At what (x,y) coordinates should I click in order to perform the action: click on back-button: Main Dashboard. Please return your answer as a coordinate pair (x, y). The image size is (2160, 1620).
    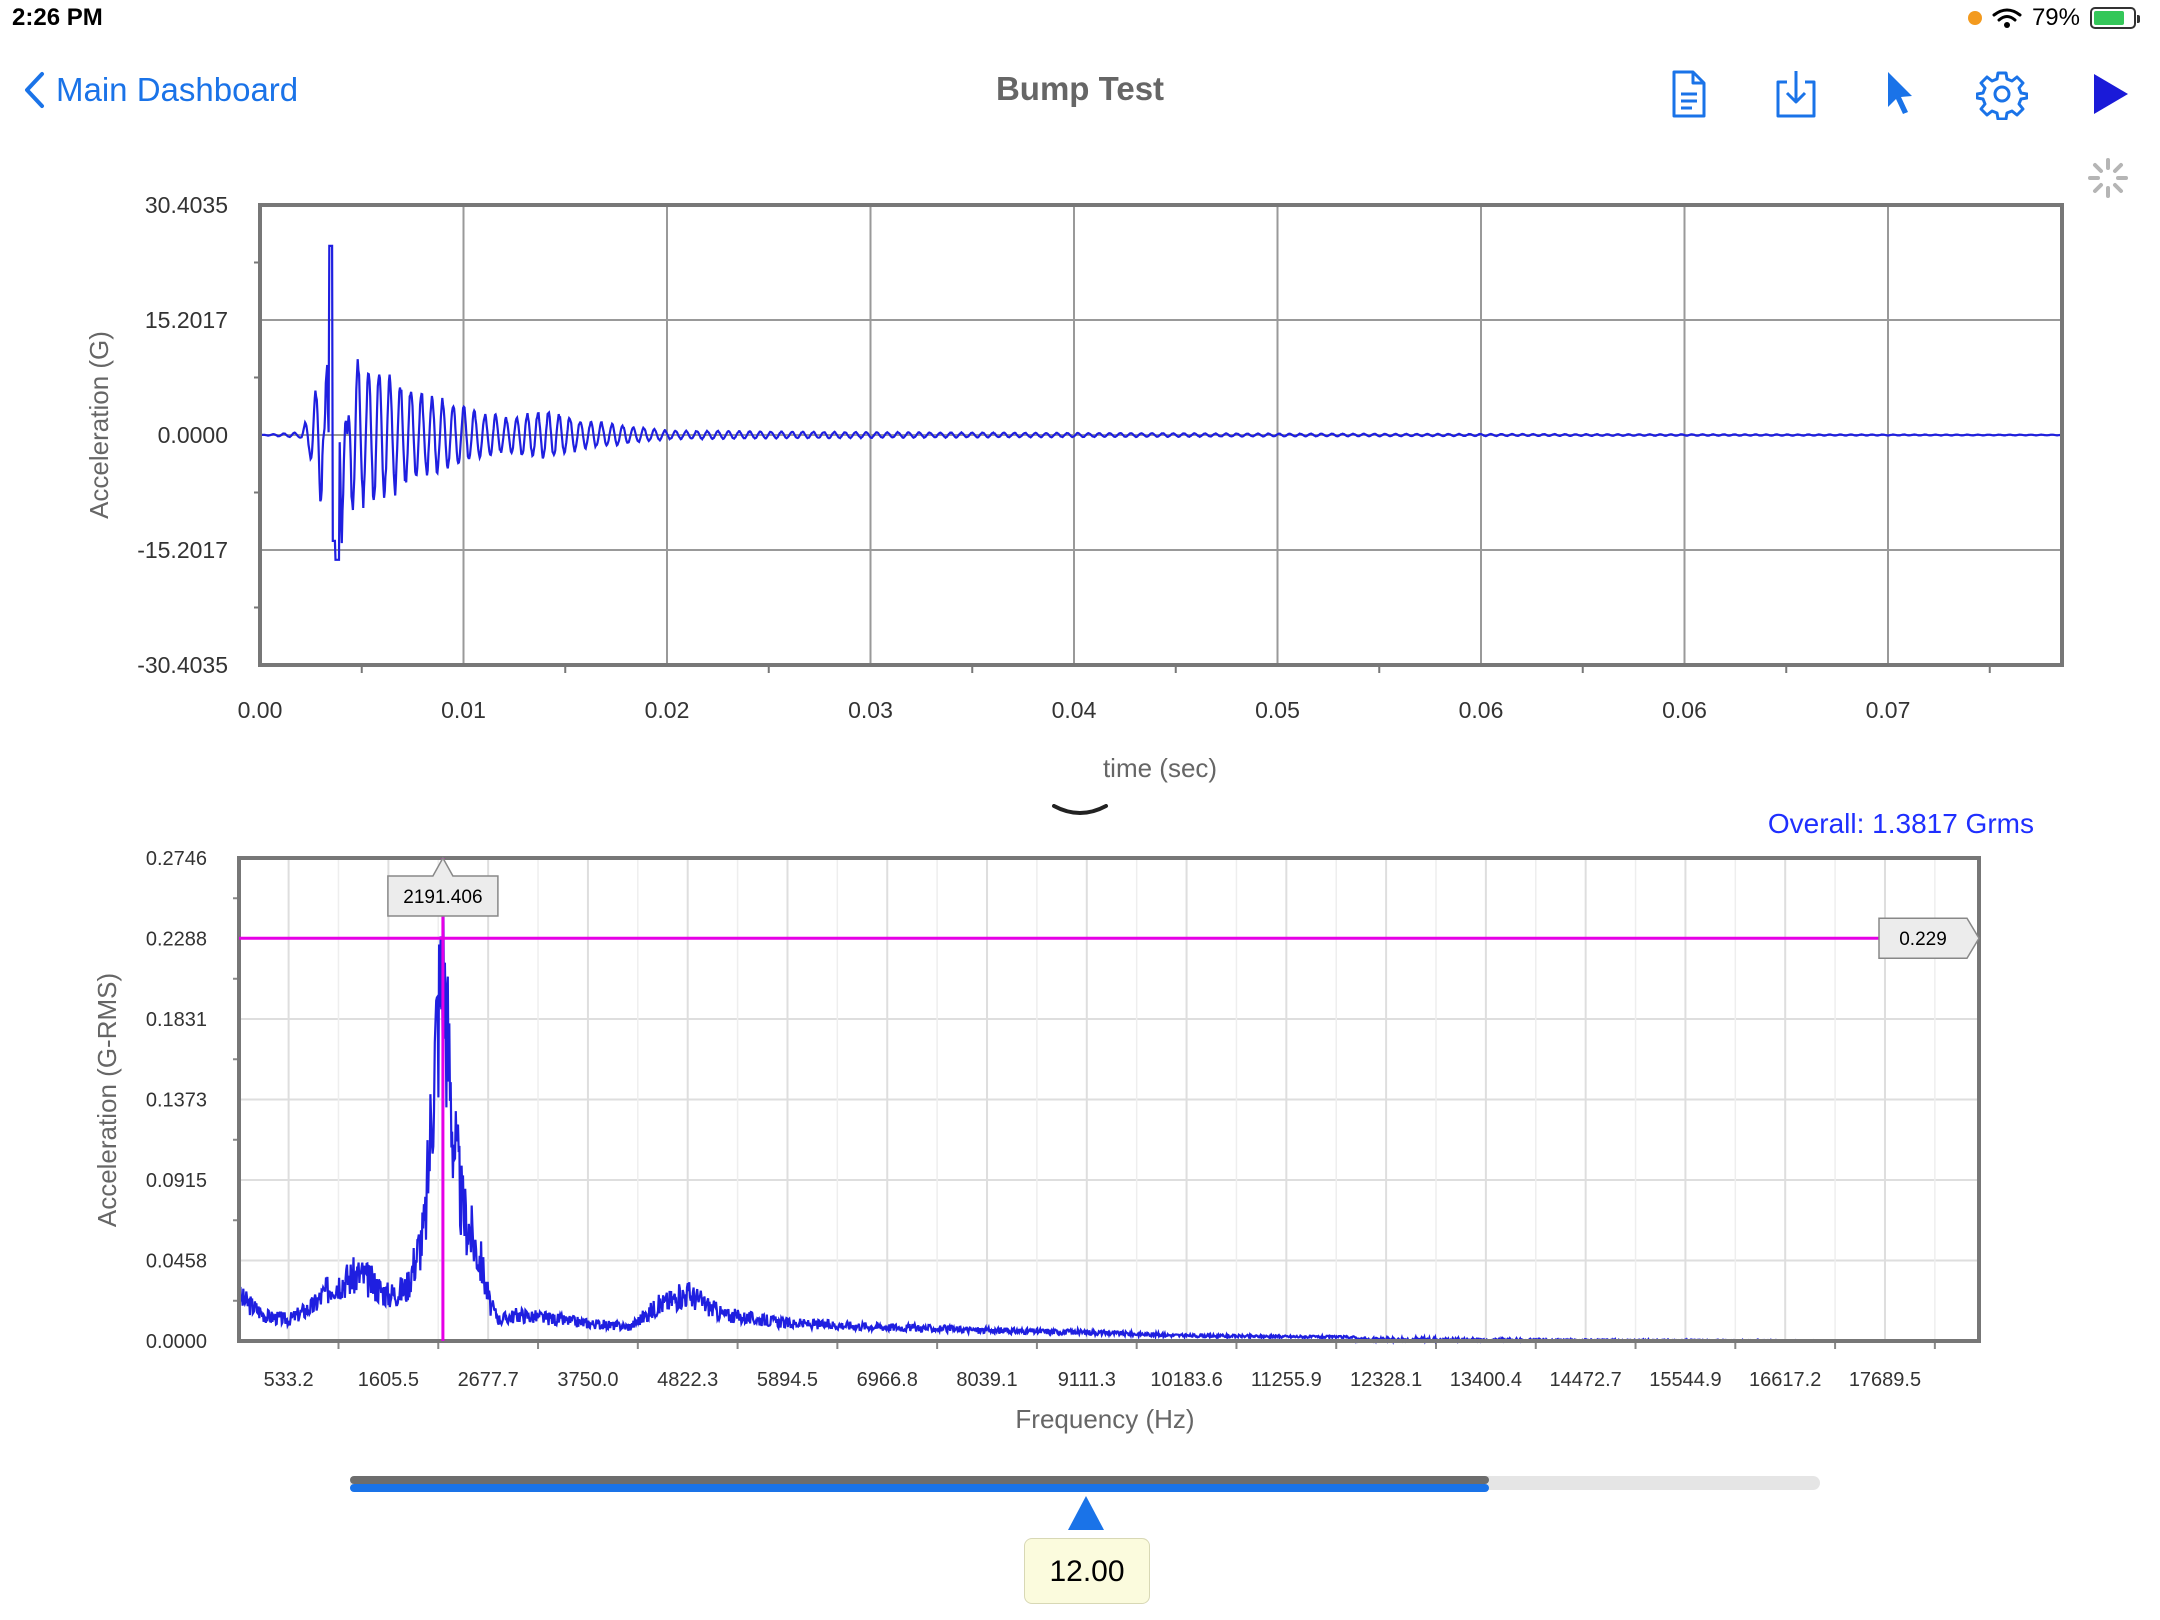
    Looking at the image, I should click on (160, 90).